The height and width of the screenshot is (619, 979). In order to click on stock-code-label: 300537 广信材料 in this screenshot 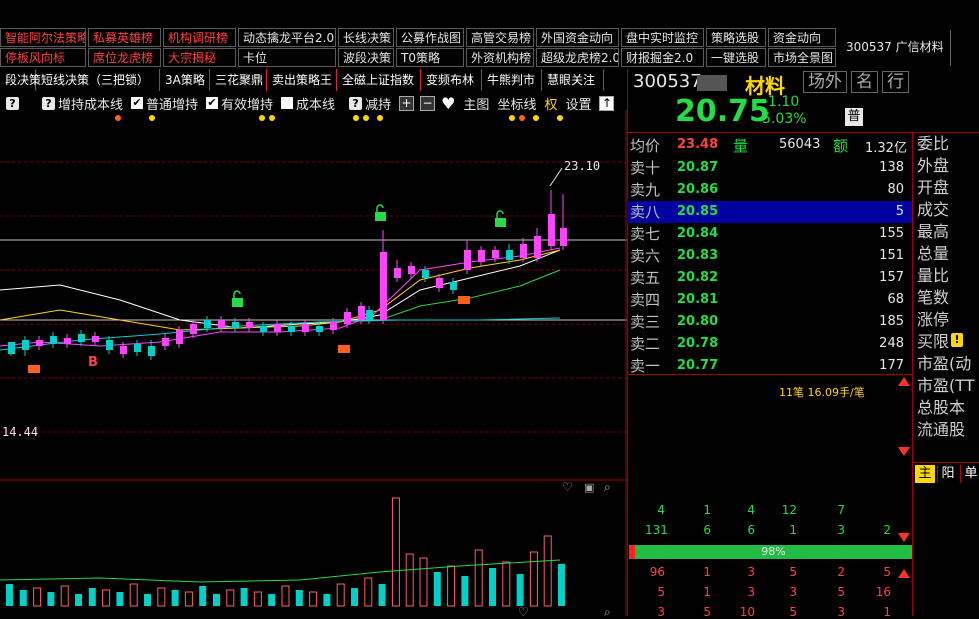, I will do `click(895, 46)`.